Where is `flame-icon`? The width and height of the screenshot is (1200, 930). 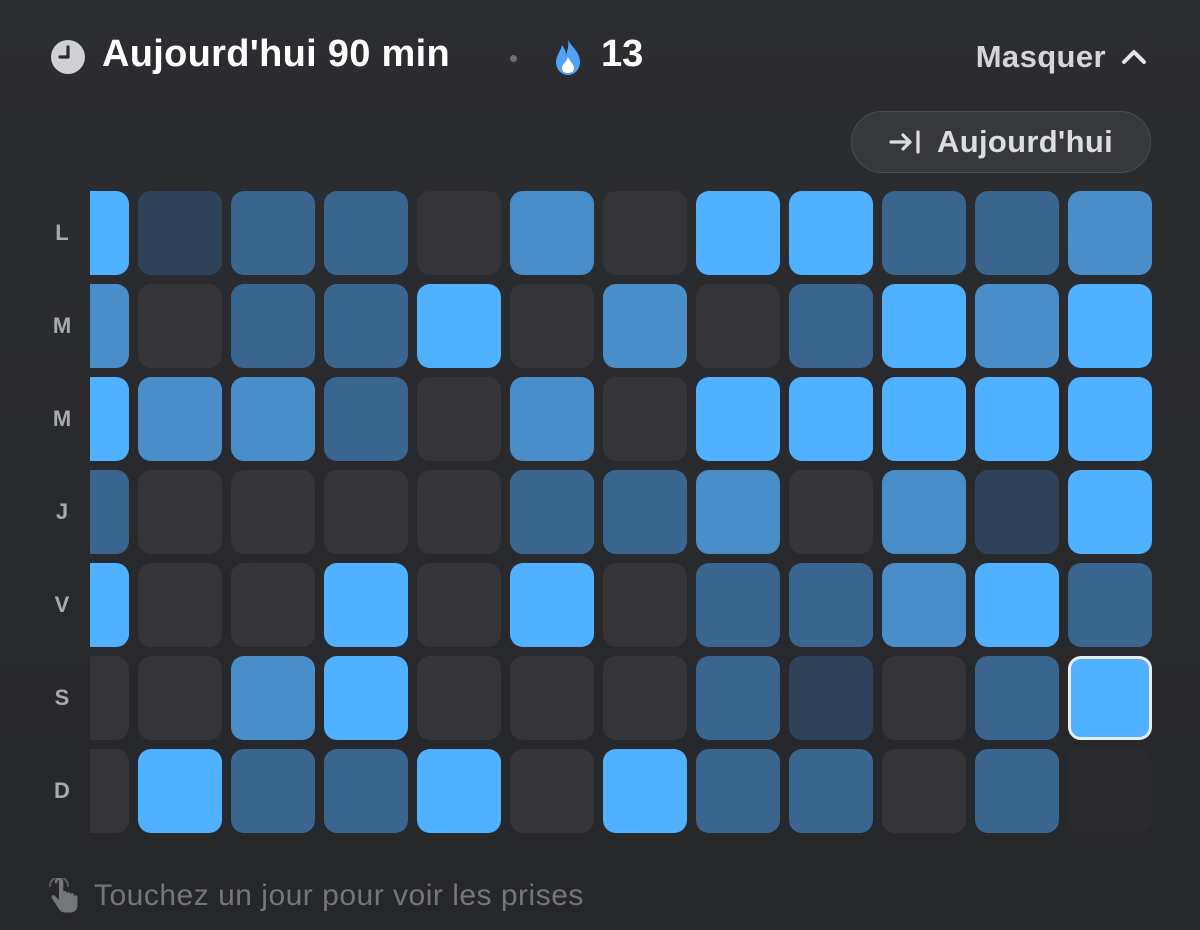
flame-icon is located at coordinates (568, 57).